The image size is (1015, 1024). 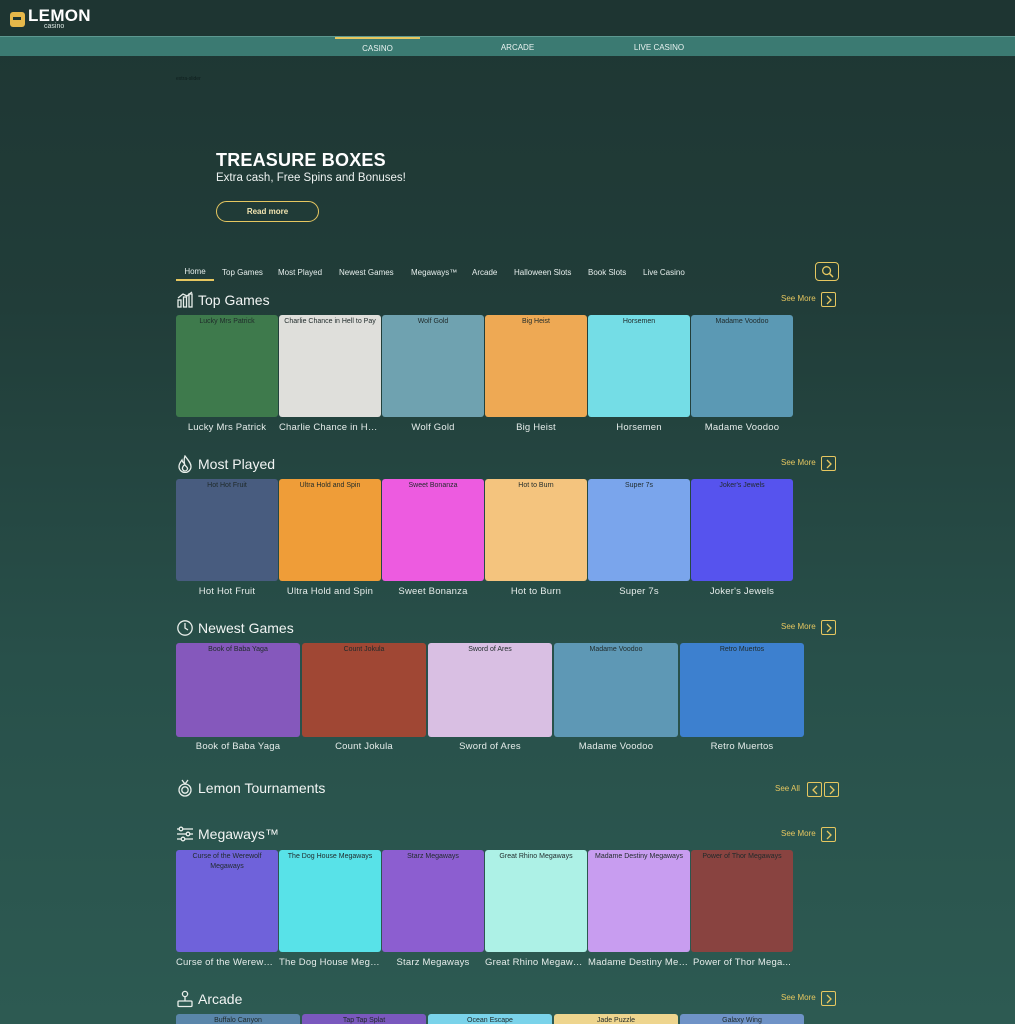 What do you see at coordinates (639, 485) in the screenshot?
I see `game-thumbnail-caption: Super 7s` at bounding box center [639, 485].